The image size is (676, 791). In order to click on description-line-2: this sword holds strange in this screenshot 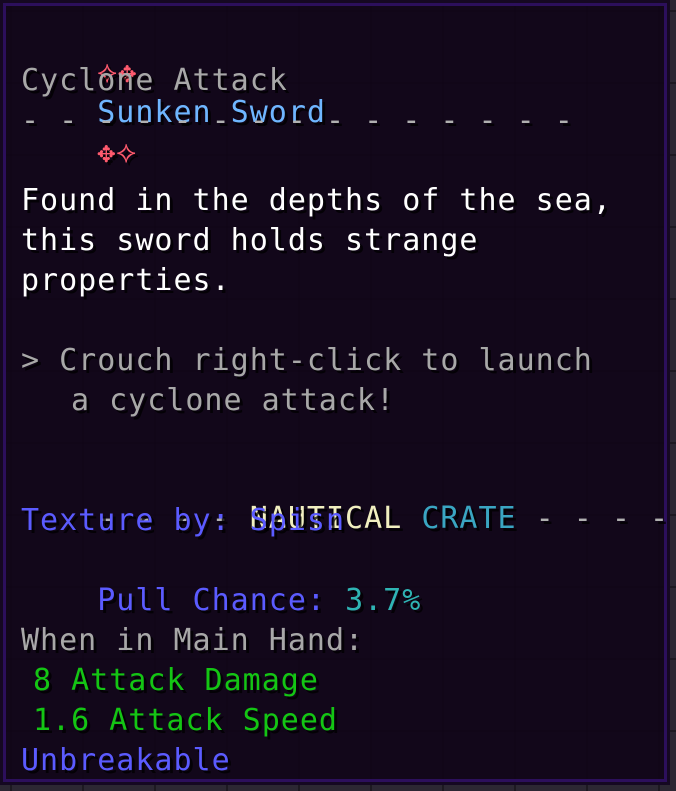, I will do `click(250, 240)`.